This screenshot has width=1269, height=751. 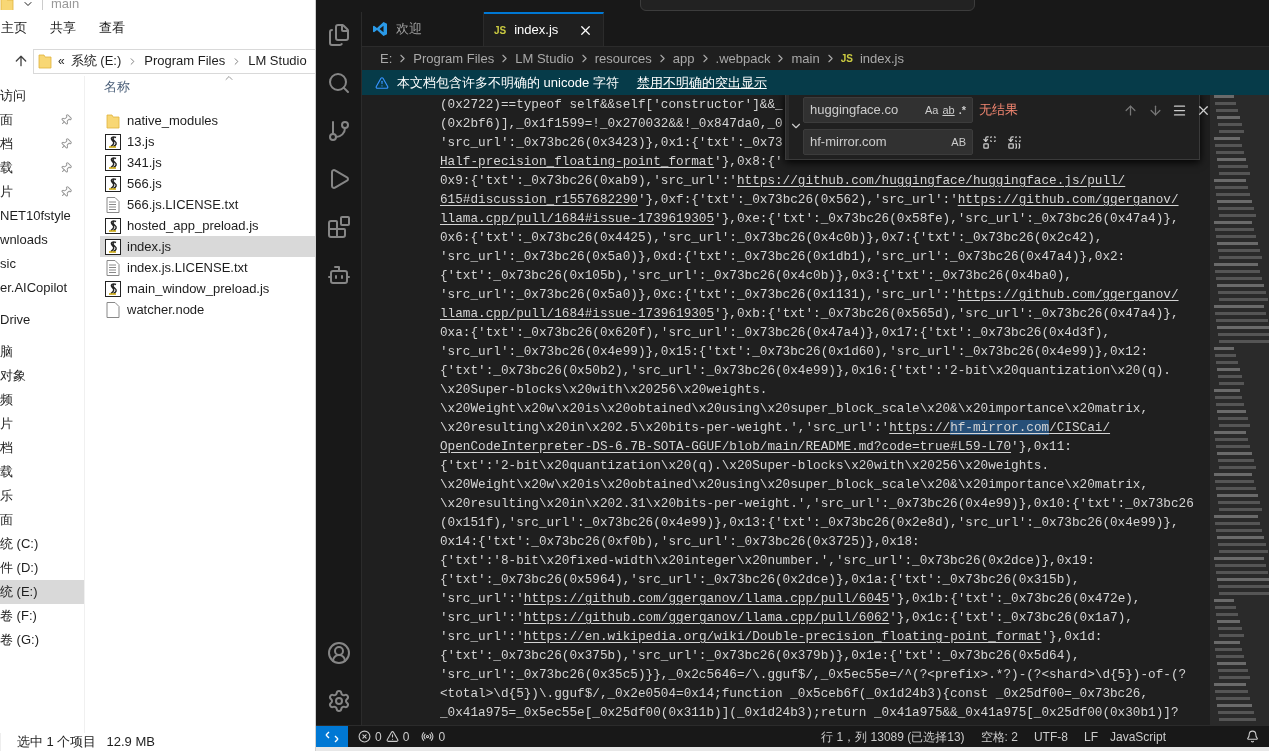 What do you see at coordinates (846, 58) in the screenshot?
I see `file-type-icon: JS` at bounding box center [846, 58].